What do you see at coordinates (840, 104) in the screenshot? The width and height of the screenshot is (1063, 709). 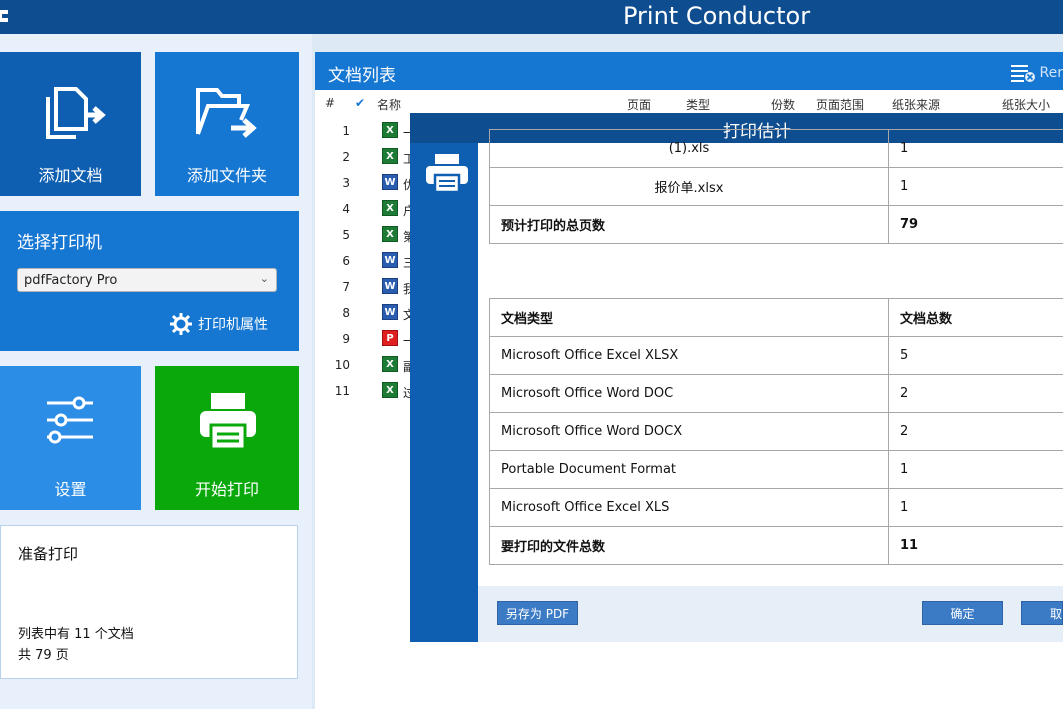 I see `col-header-page-range: 页面范围` at bounding box center [840, 104].